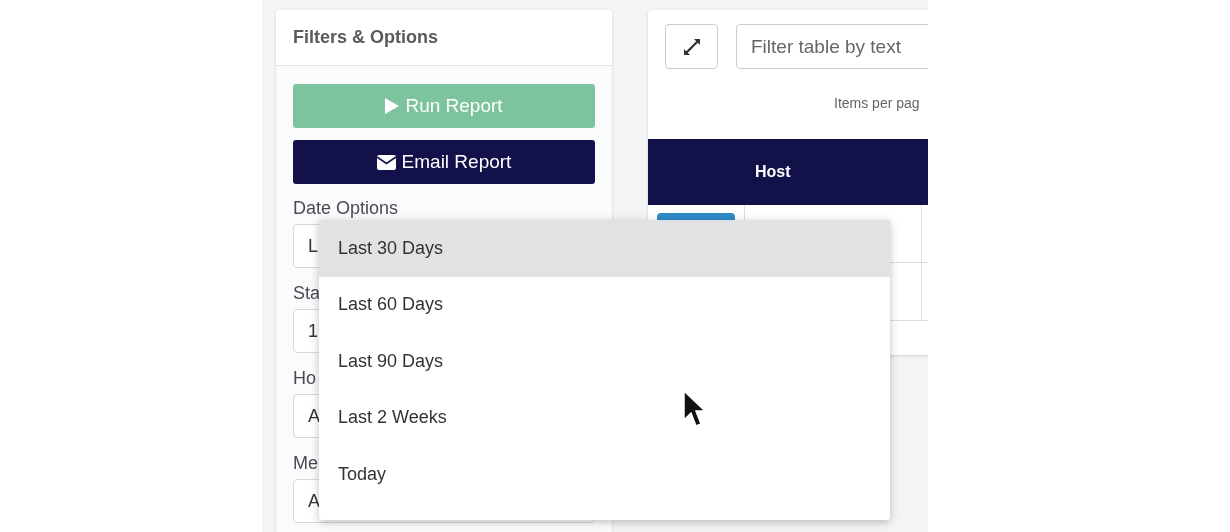 The height and width of the screenshot is (532, 1230). What do you see at coordinates (604, 304) in the screenshot?
I see `dropdown-option: Last 60 Days` at bounding box center [604, 304].